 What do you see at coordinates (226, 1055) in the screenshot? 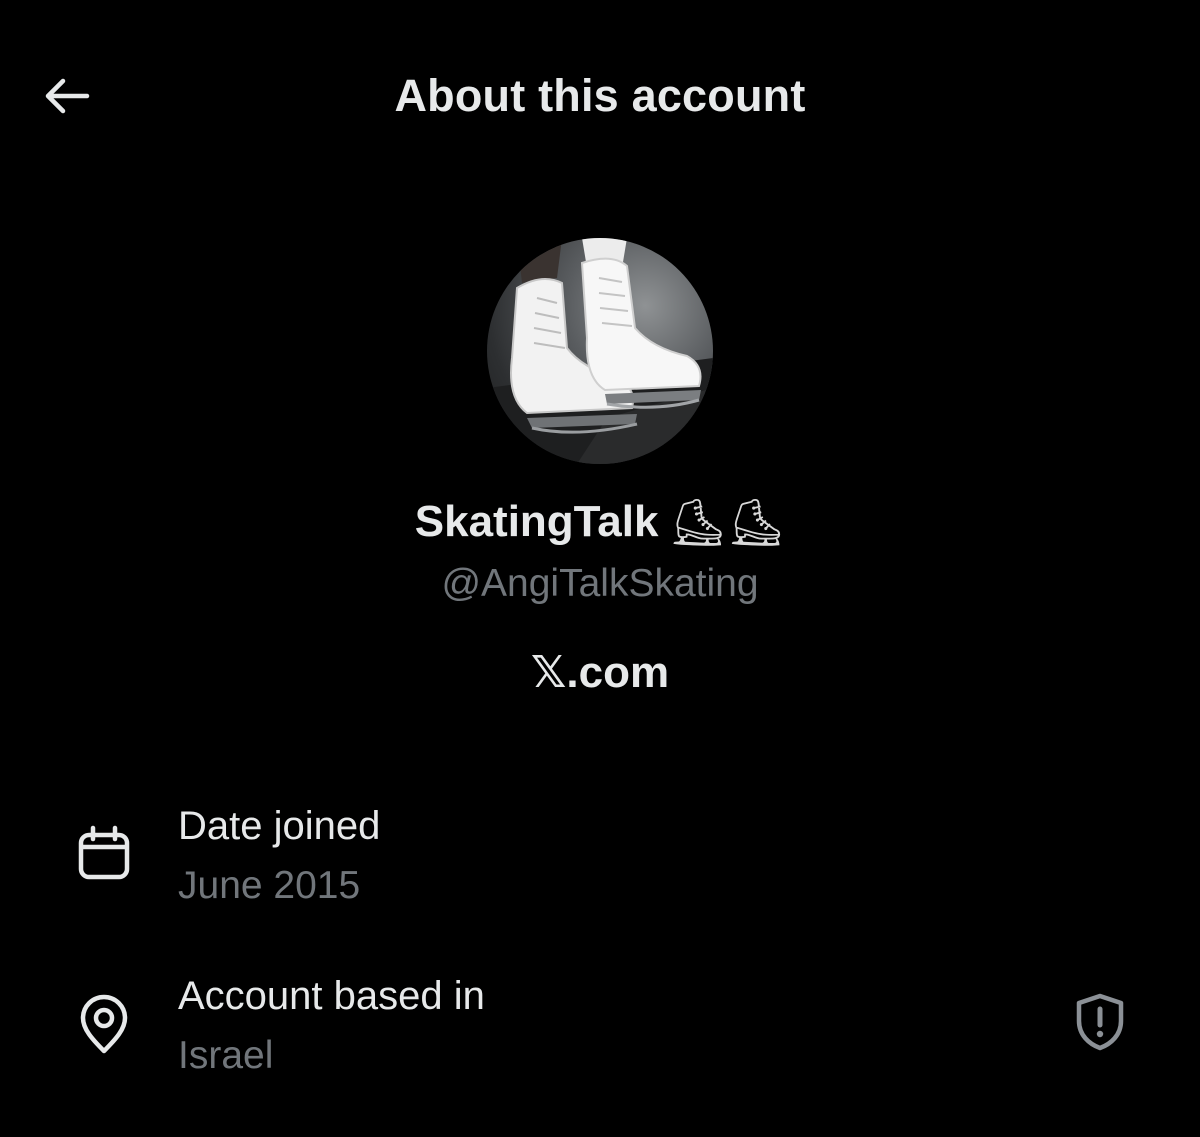
I see `account-based-in-value: Israel` at bounding box center [226, 1055].